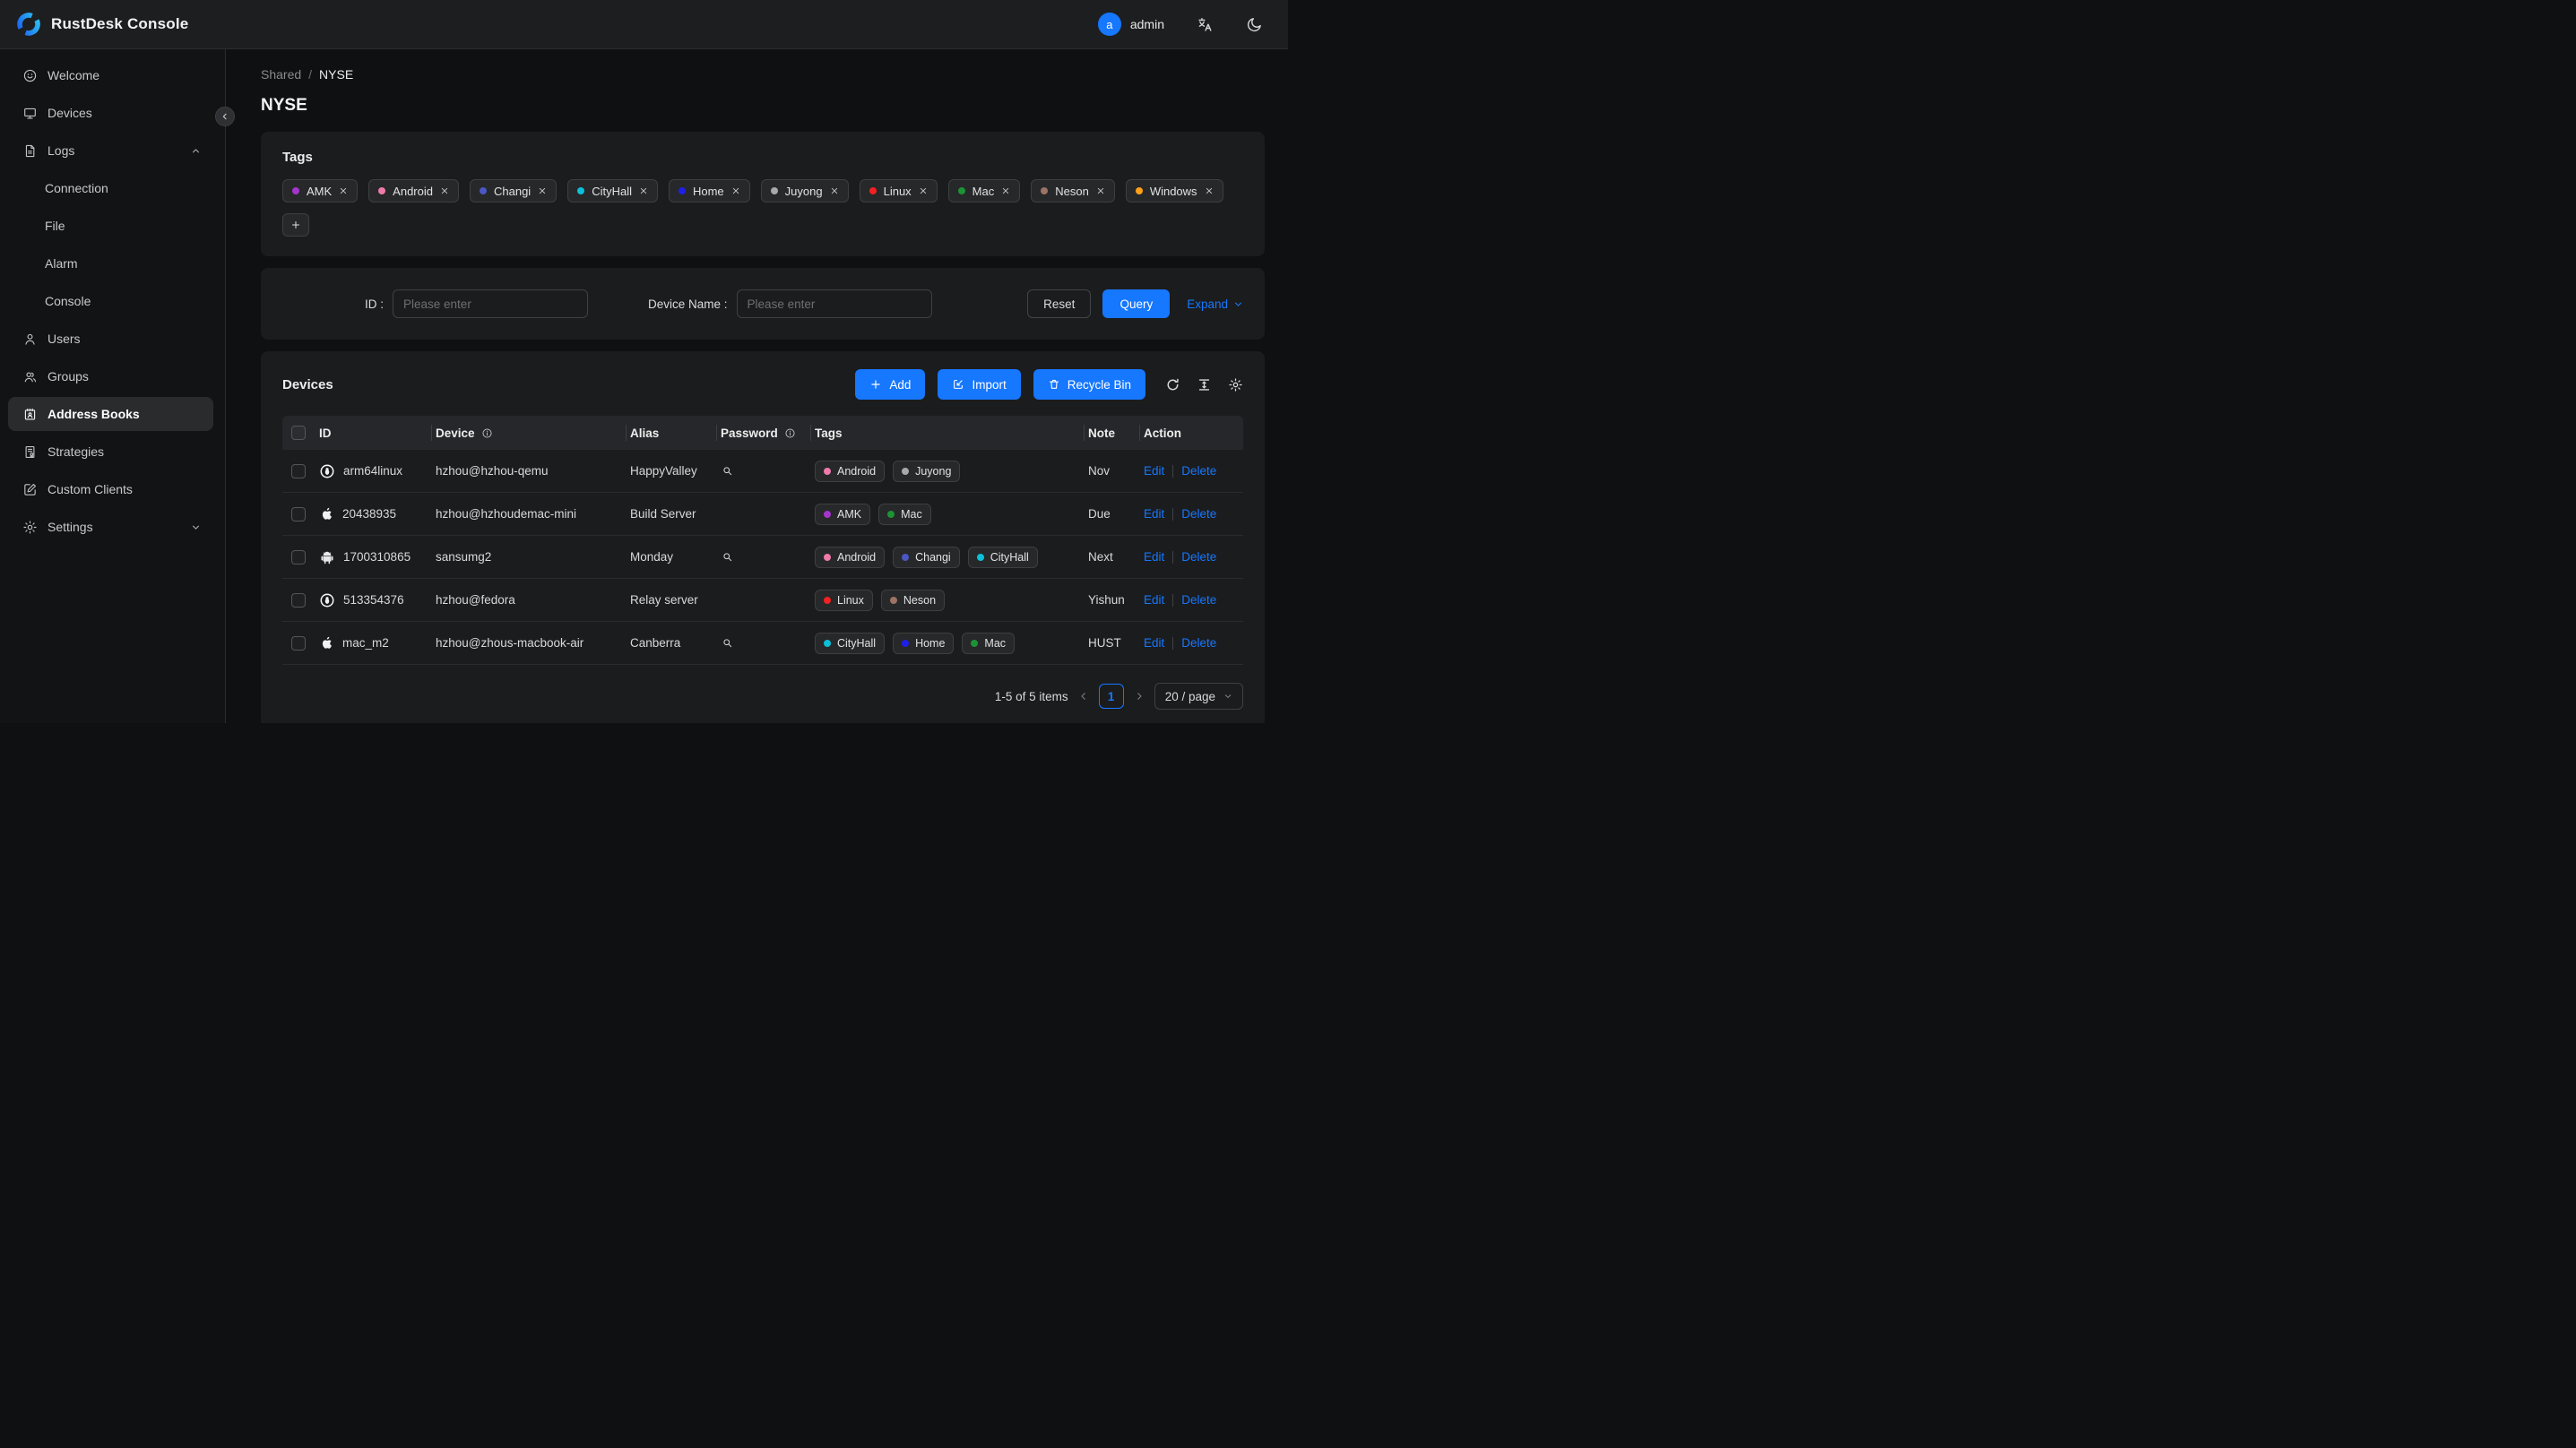 This screenshot has height=1448, width=2576. I want to click on sidebar-collapse-button, so click(225, 117).